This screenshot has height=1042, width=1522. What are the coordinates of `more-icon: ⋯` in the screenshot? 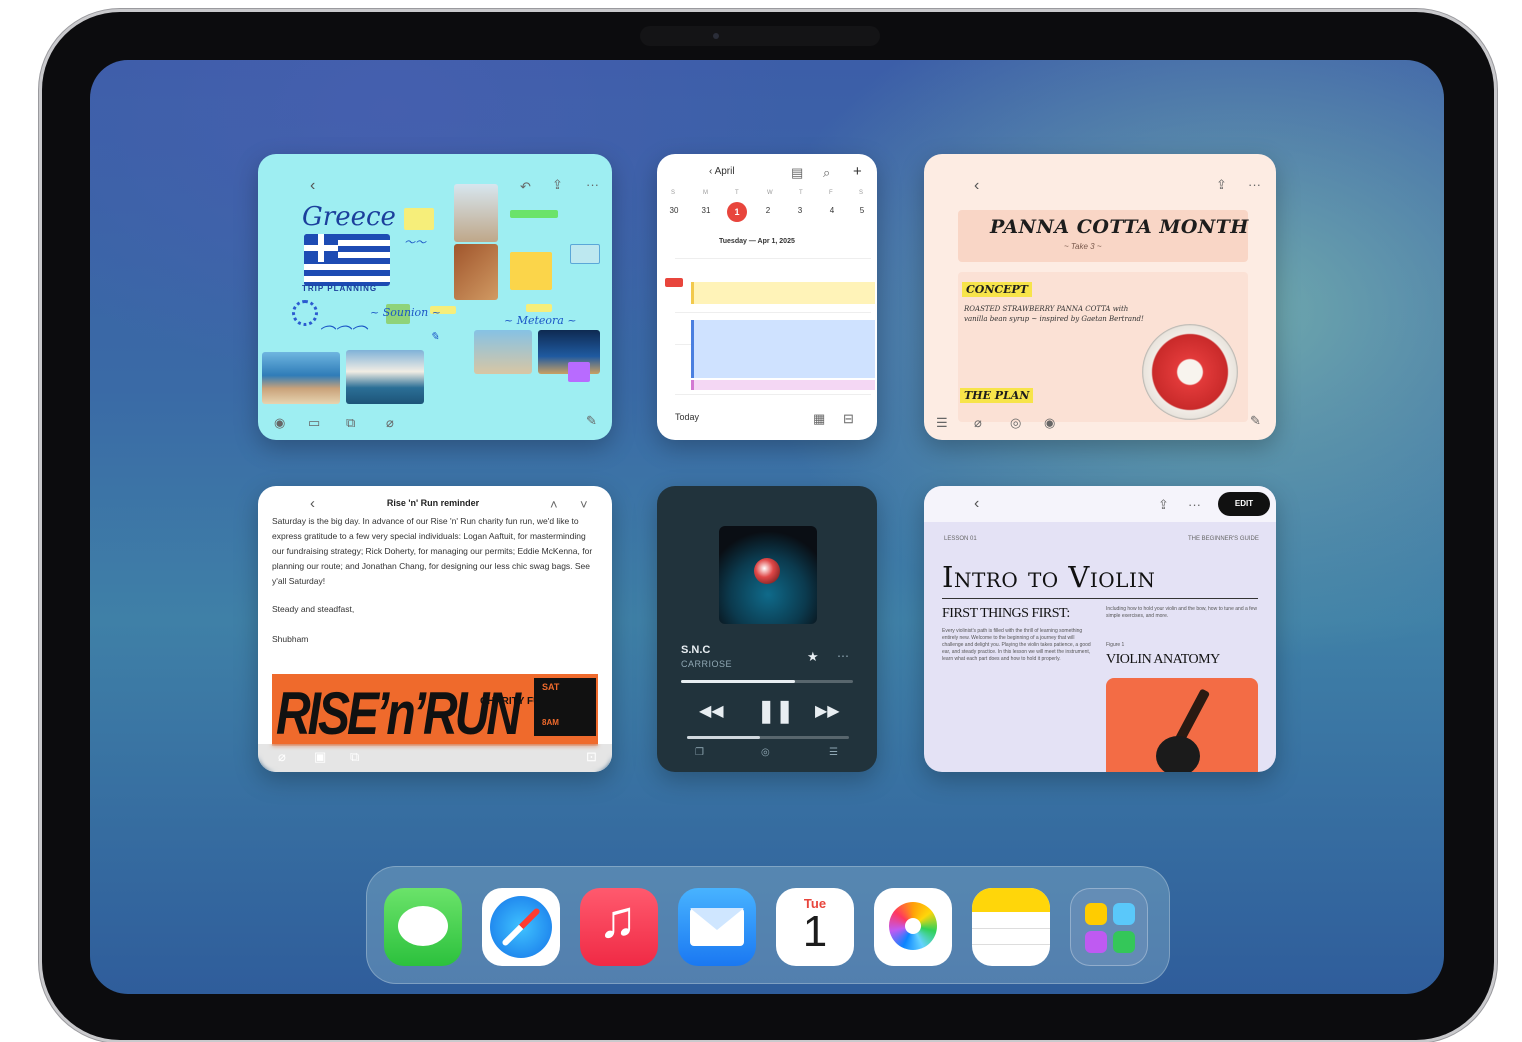 It's located at (843, 656).